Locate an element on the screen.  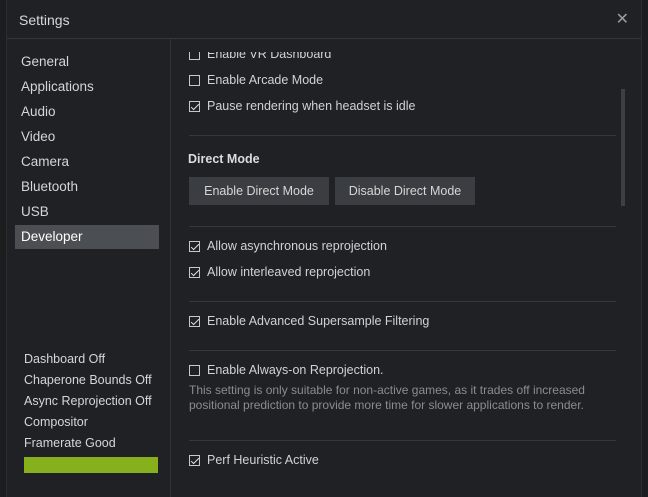
perf-heuristic-label: Perf Heuristic Active is located at coordinates (263, 460).